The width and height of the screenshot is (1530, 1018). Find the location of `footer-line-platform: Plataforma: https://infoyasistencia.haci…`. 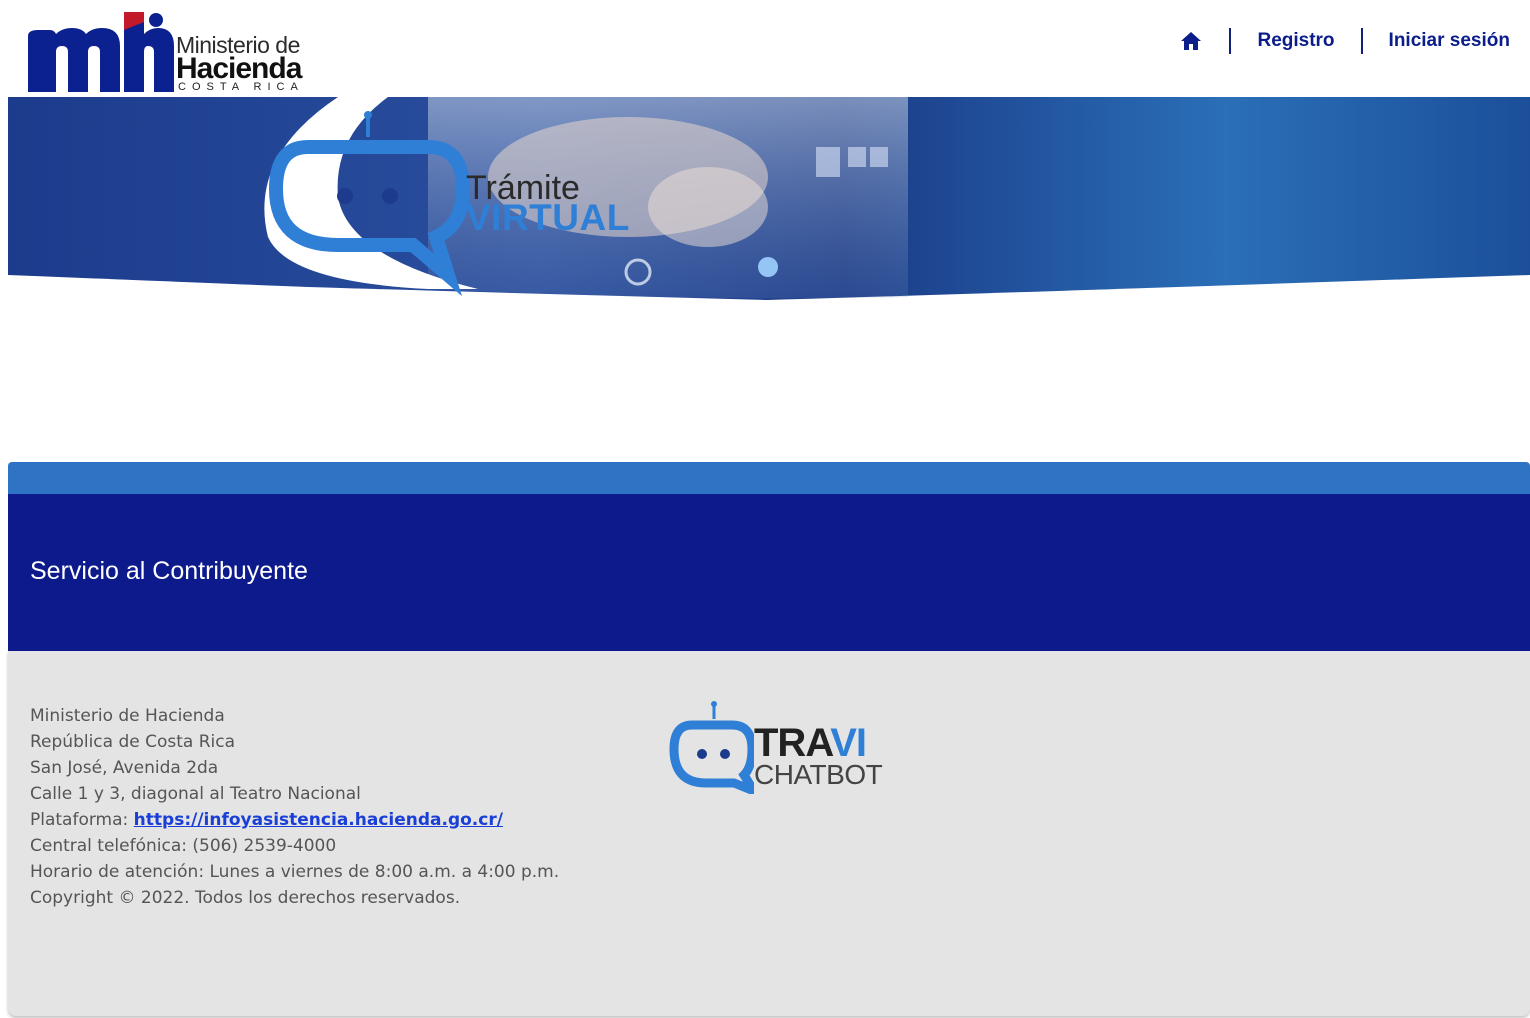

footer-line-platform: Plataforma: https://infoyasistencia.haci… is located at coordinates (294, 820).